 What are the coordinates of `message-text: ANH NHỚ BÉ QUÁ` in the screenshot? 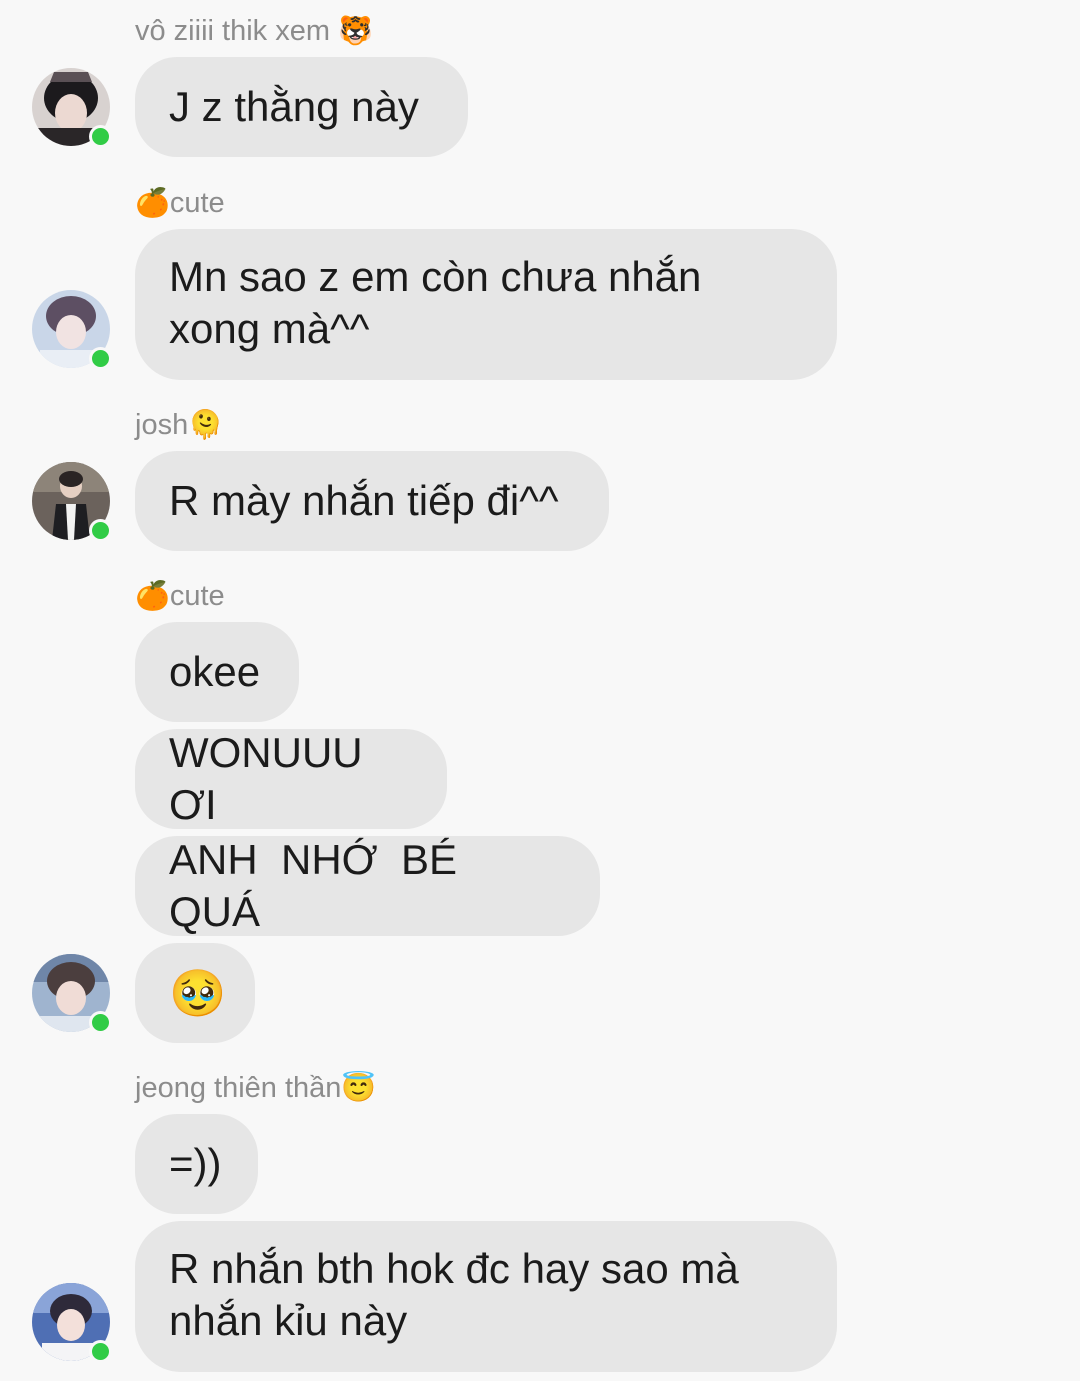 It's located at (325, 885).